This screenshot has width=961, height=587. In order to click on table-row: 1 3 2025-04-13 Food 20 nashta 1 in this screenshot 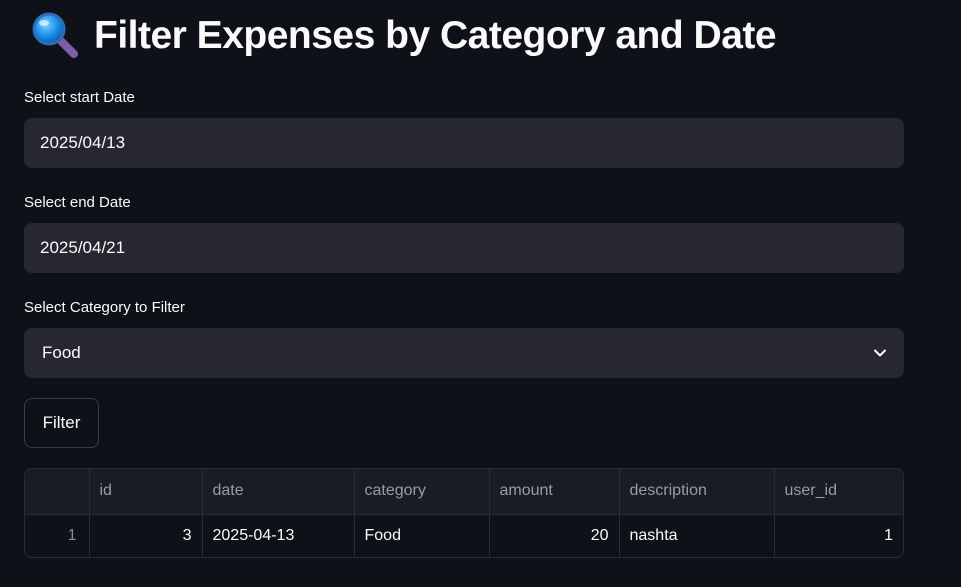, I will do `click(464, 535)`.